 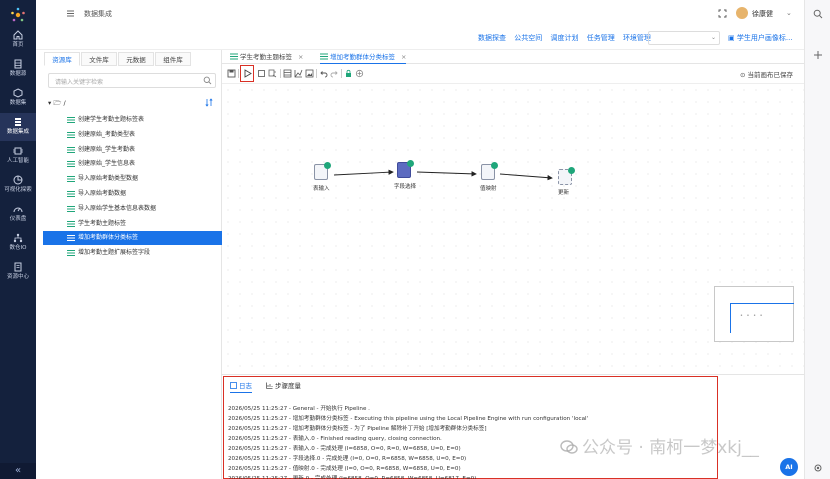 I want to click on link-schedule: 调度计划, so click(x=564, y=38).